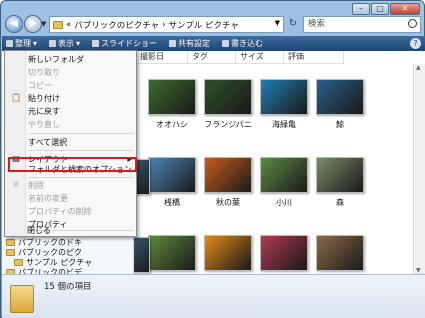  Describe the element at coordinates (412, 23) in the screenshot. I see `search-icon` at that location.